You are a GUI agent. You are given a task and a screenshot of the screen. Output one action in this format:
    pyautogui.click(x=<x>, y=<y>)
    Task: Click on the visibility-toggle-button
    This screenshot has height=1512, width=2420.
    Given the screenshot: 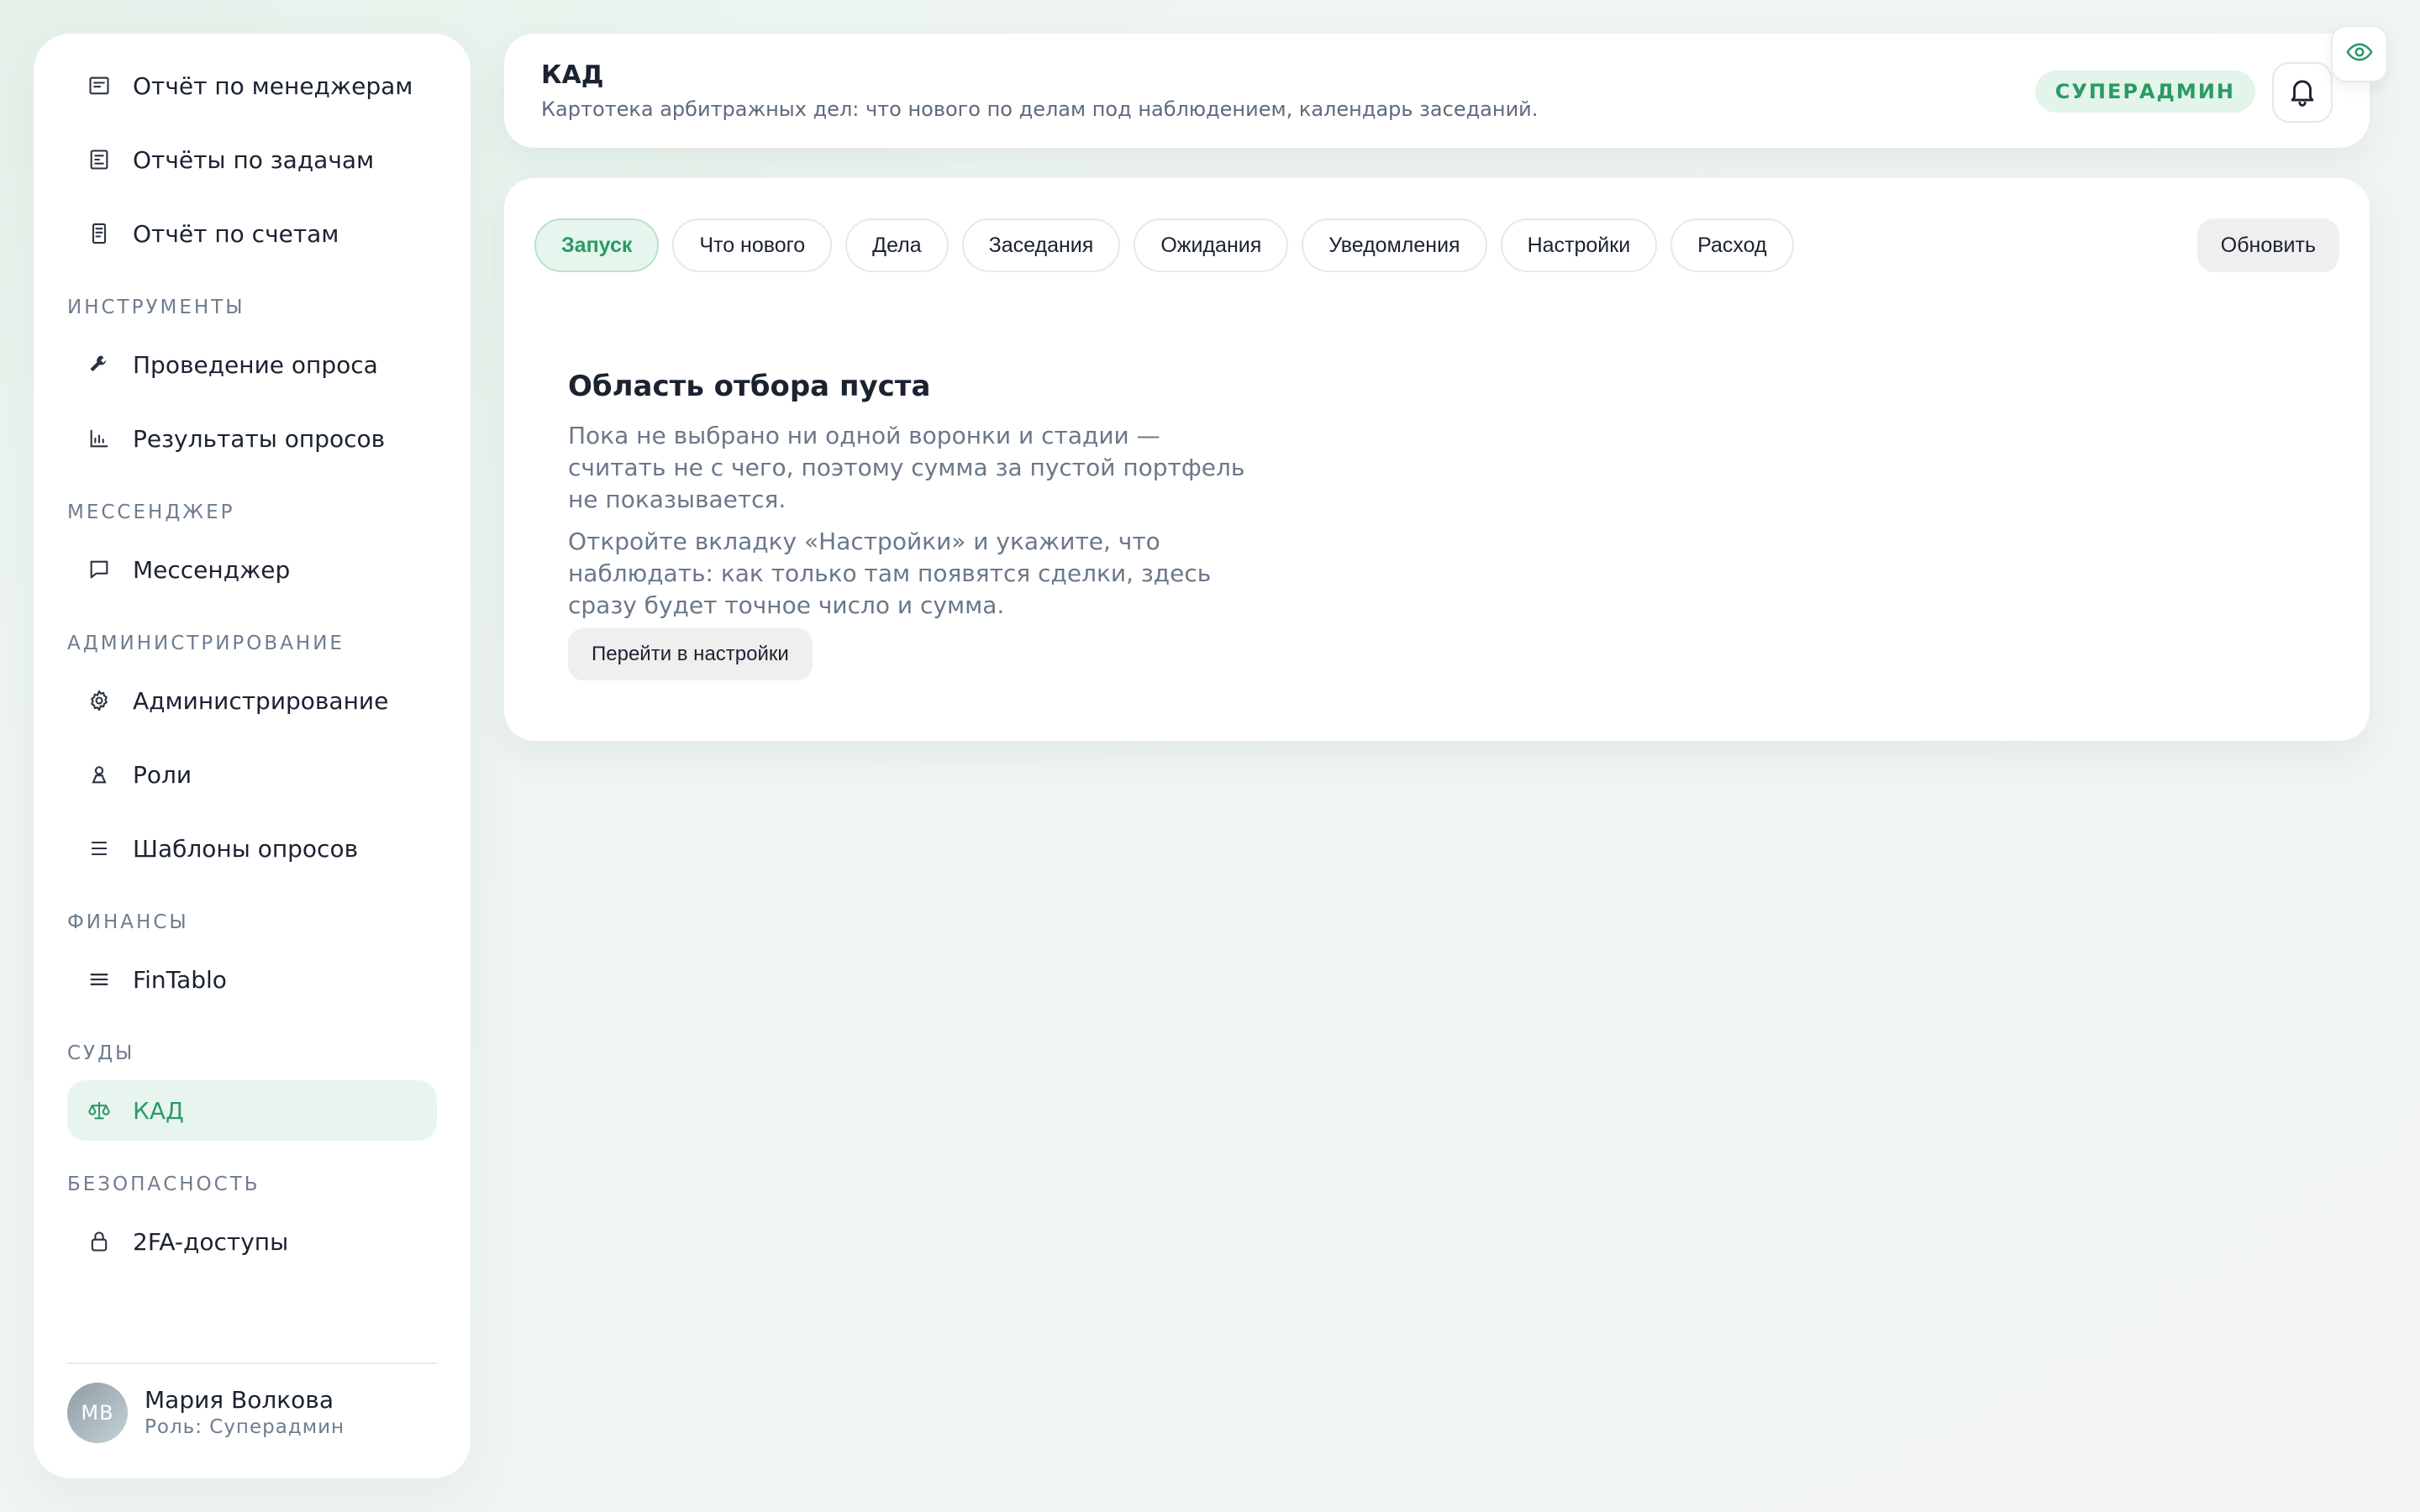 What is the action you would take?
    pyautogui.click(x=2359, y=53)
    